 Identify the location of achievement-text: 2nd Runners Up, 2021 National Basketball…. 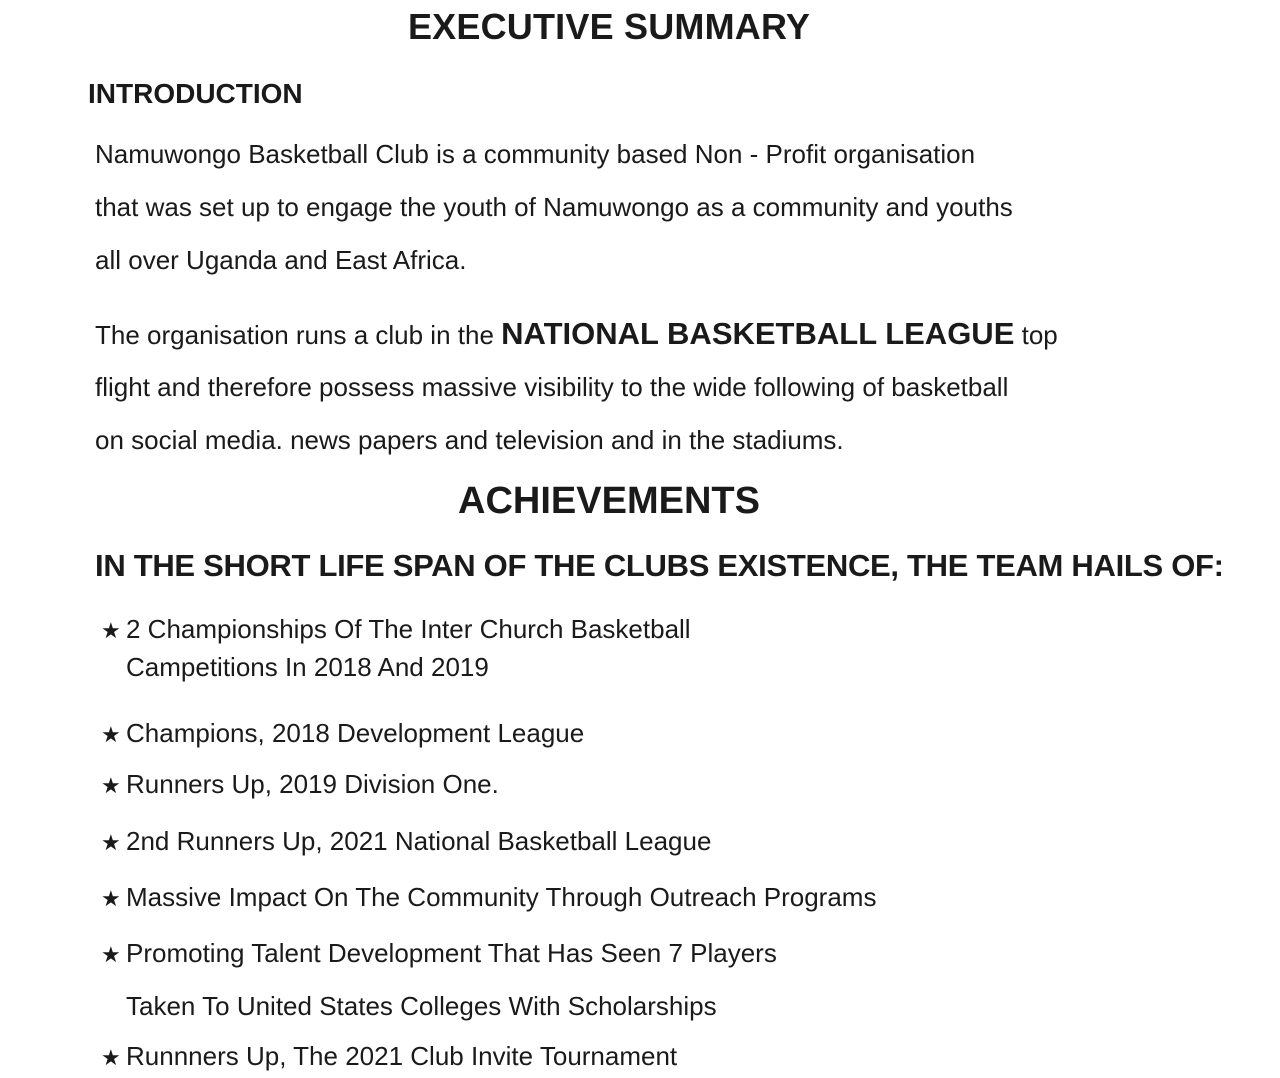
(419, 841).